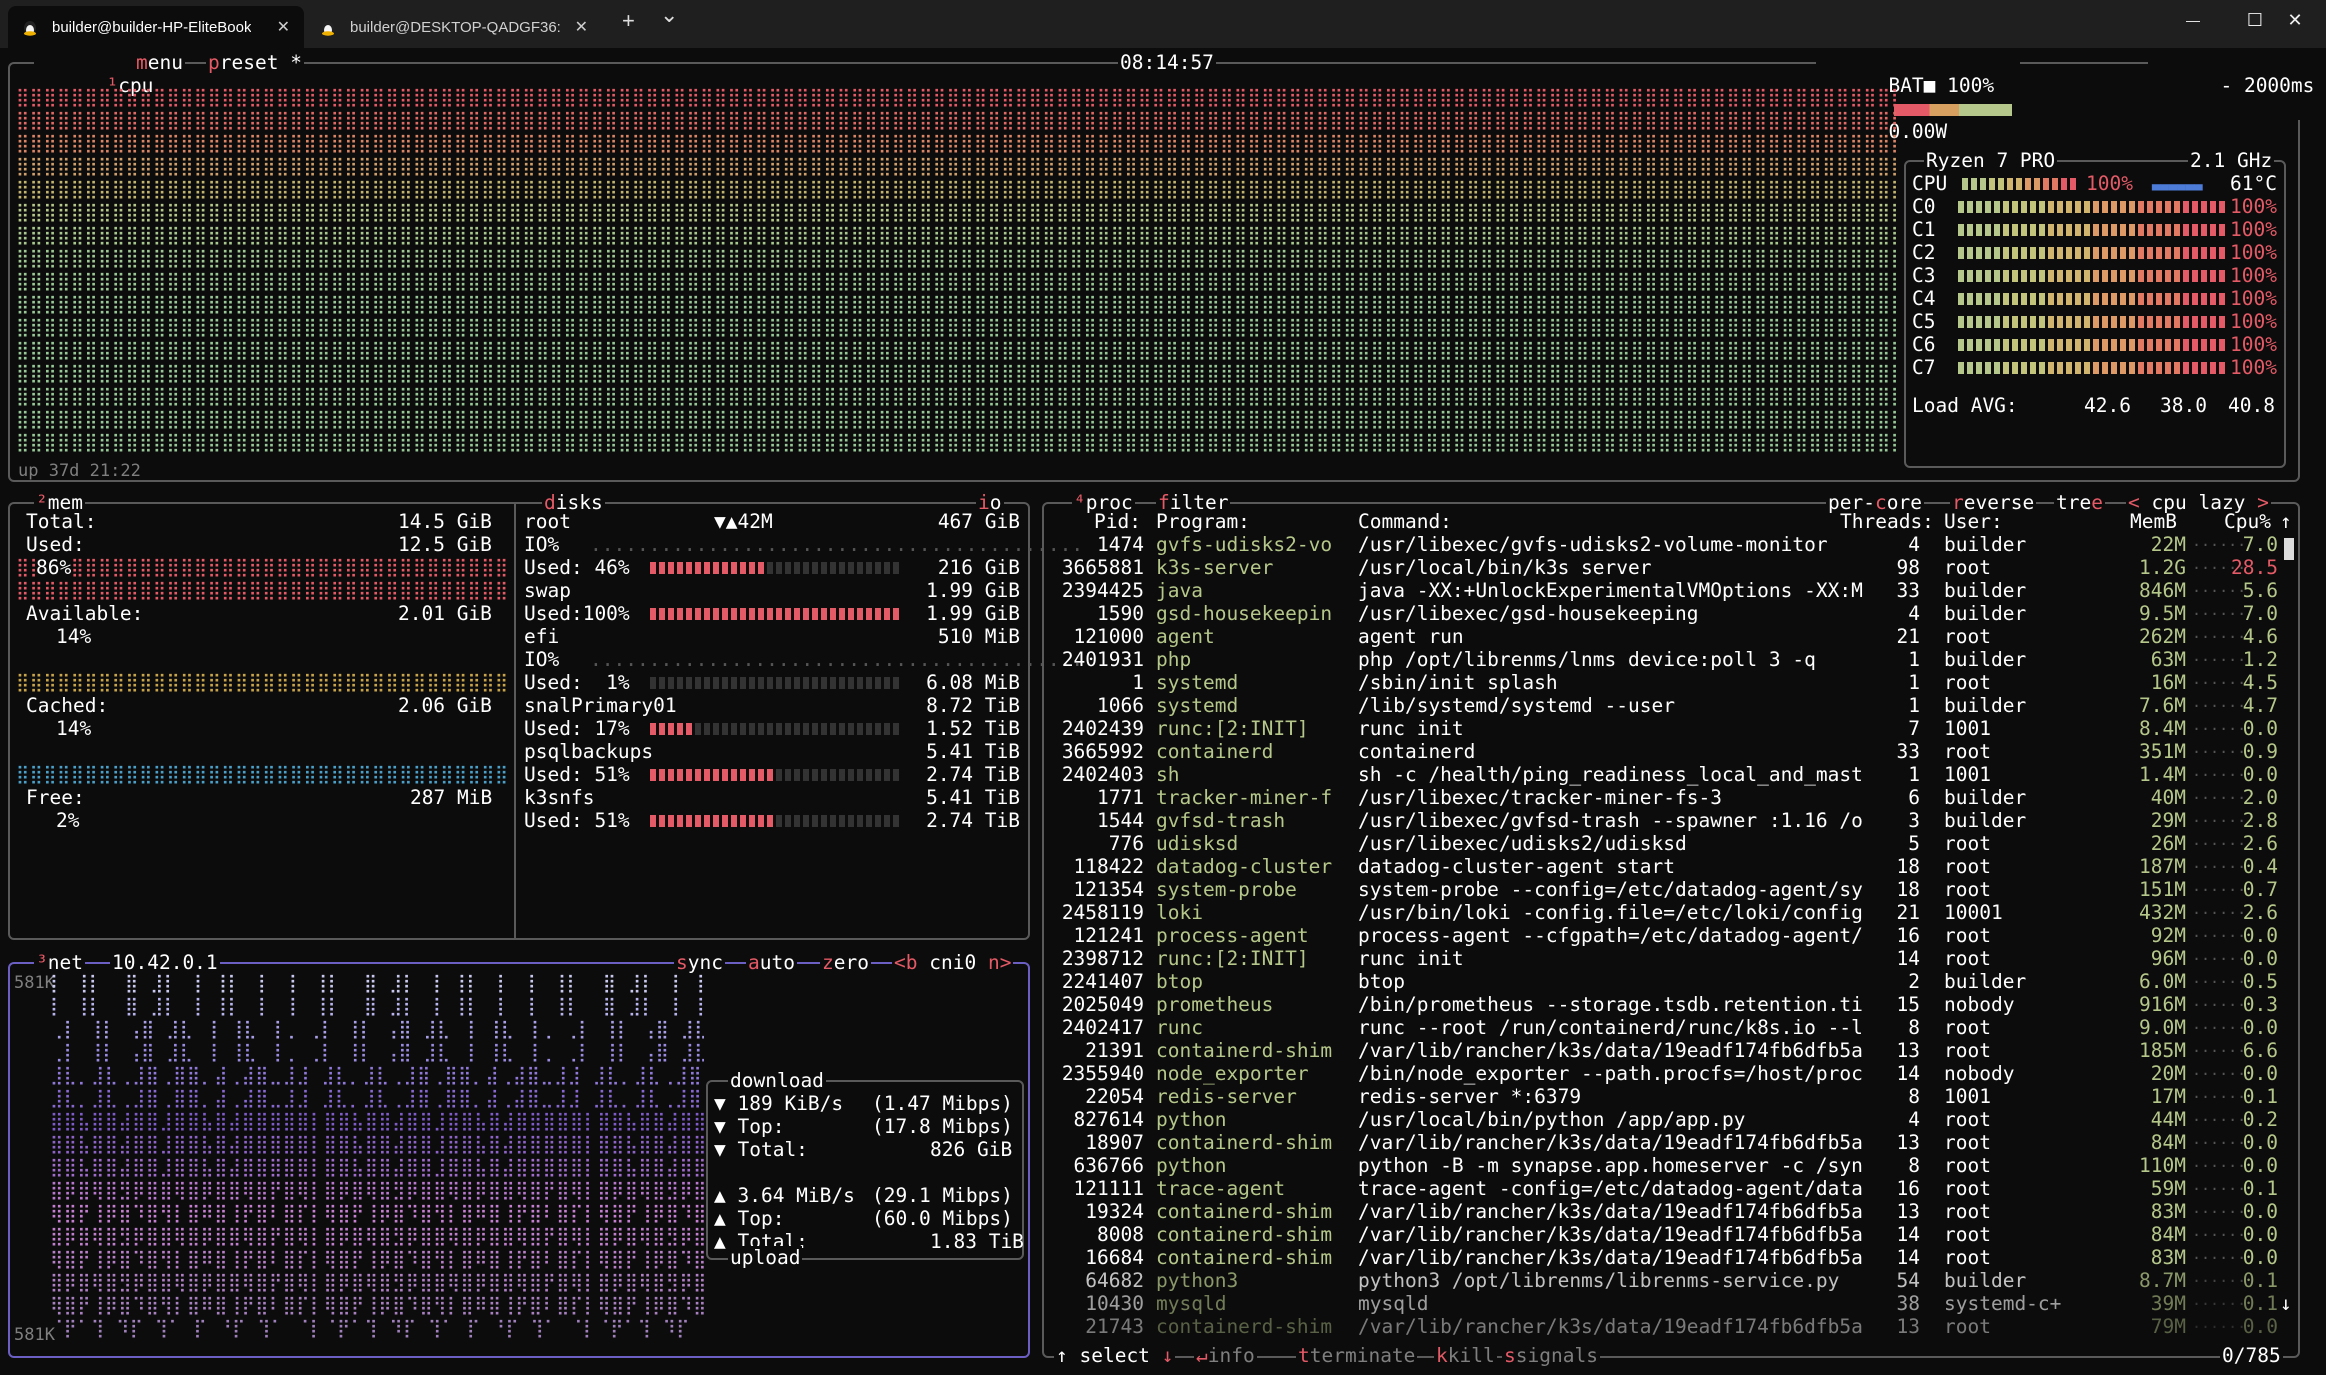 Image resolution: width=2326 pixels, height=1375 pixels. I want to click on proc-terminate-button: tterminate, so click(1357, 1355).